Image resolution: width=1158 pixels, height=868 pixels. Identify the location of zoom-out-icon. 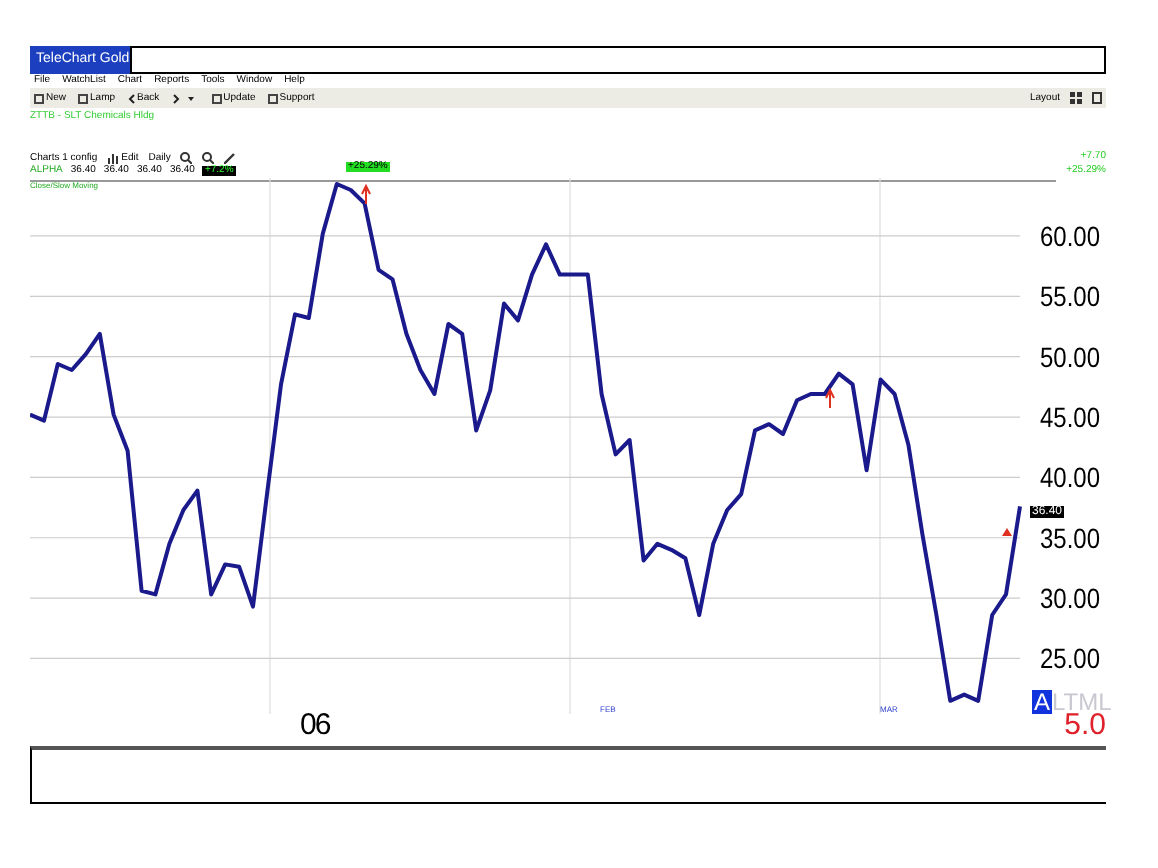
(208, 158).